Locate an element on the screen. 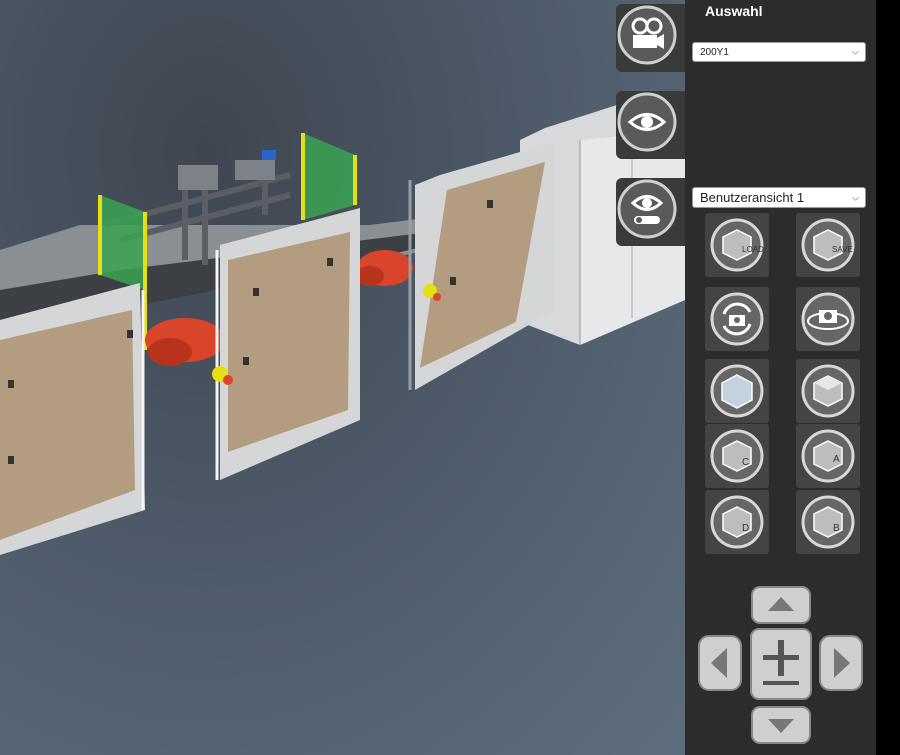 Image resolution: width=900 pixels, height=755 pixels. view-d-button: D is located at coordinates (737, 522).